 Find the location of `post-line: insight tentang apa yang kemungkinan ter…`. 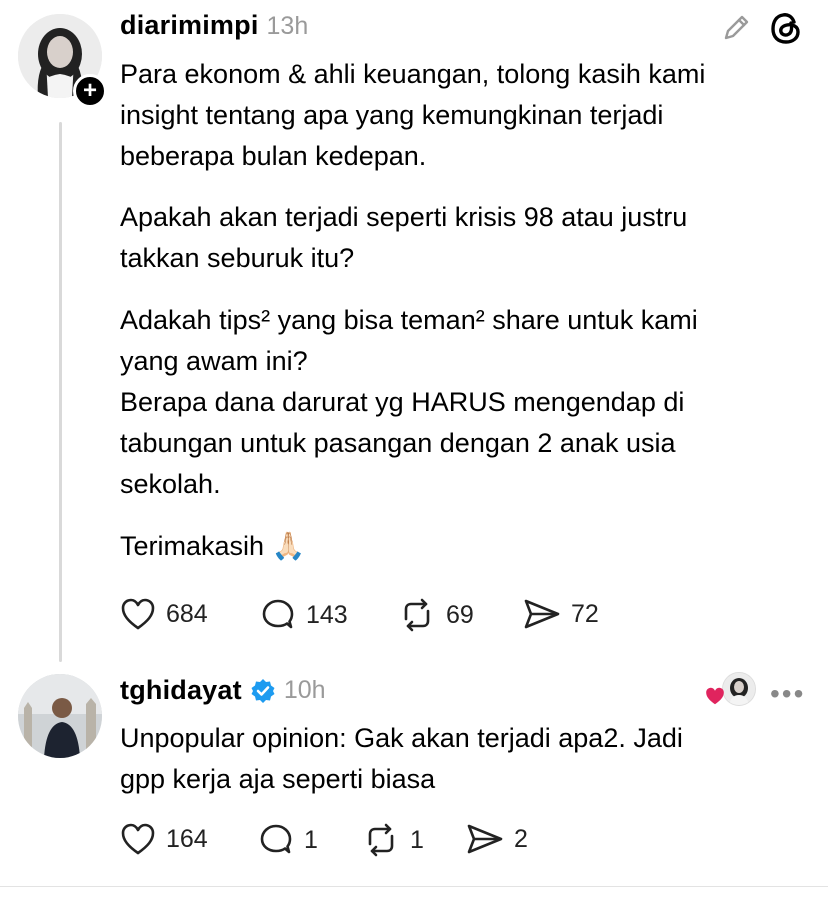

post-line: insight tentang apa yang kemungkinan ter… is located at coordinates (392, 115).